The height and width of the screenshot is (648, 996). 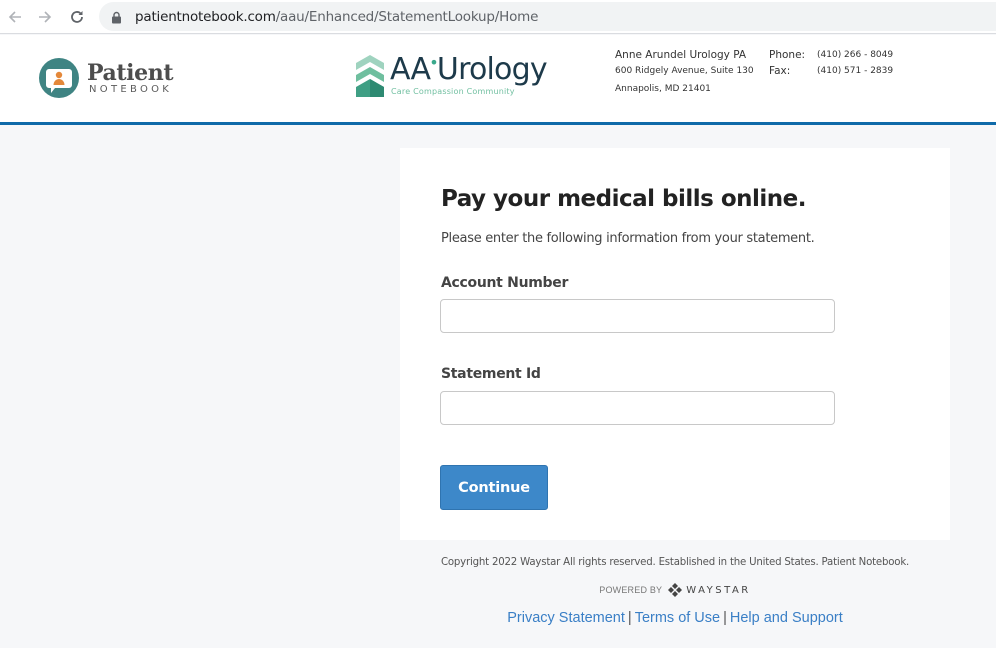 I want to click on patient-notebook-subtitle: NOTEBOOK, so click(x=131, y=89).